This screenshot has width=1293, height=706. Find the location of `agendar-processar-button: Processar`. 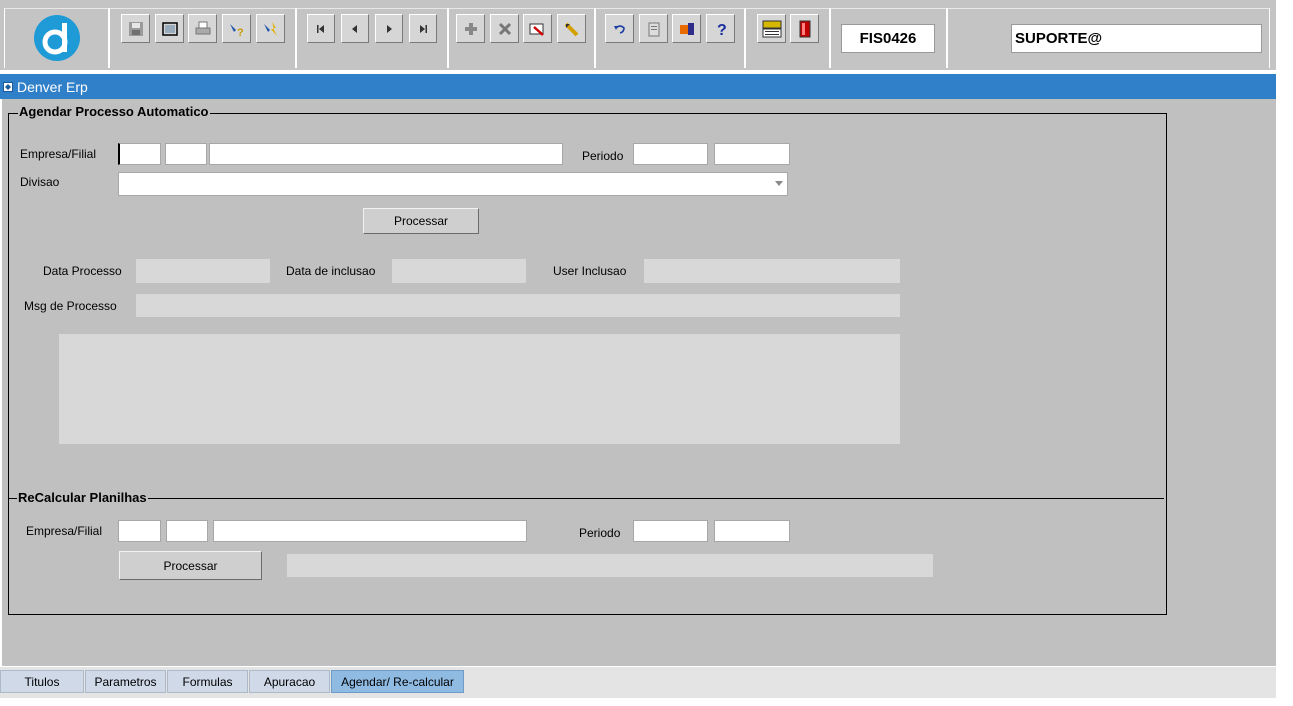

agendar-processar-button: Processar is located at coordinates (421, 221).